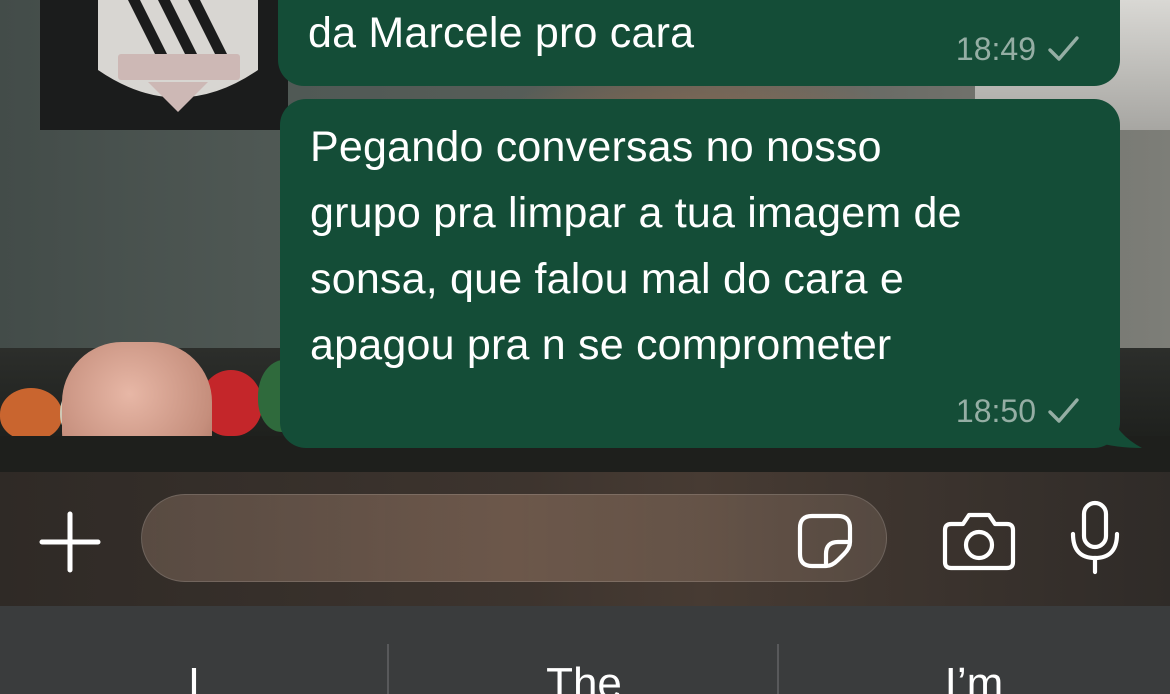  I want to click on outgoing-message-bubble: da Marcele pro cara 18:49, so click(699, 43).